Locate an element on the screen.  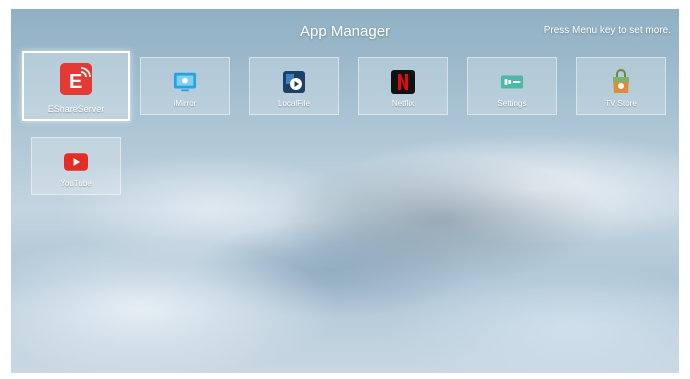
tvstore-icon is located at coordinates (621, 81).